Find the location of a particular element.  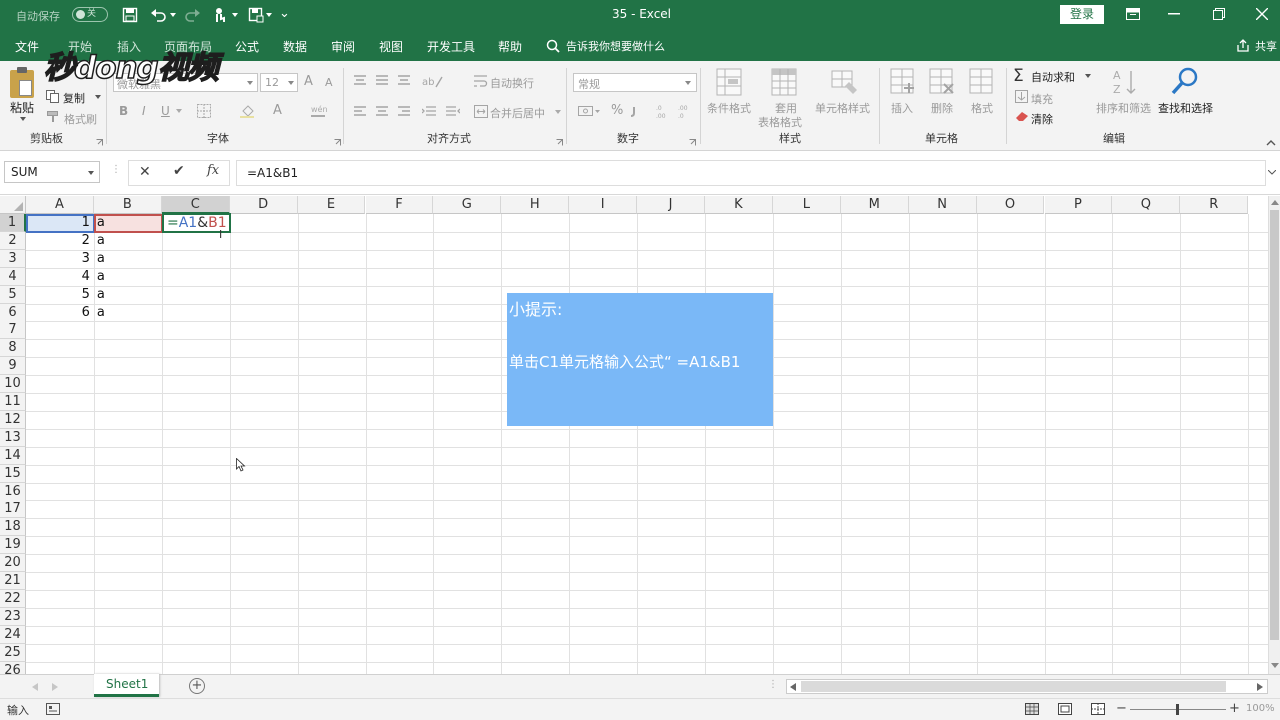

column-header-f: F is located at coordinates (399, 205).